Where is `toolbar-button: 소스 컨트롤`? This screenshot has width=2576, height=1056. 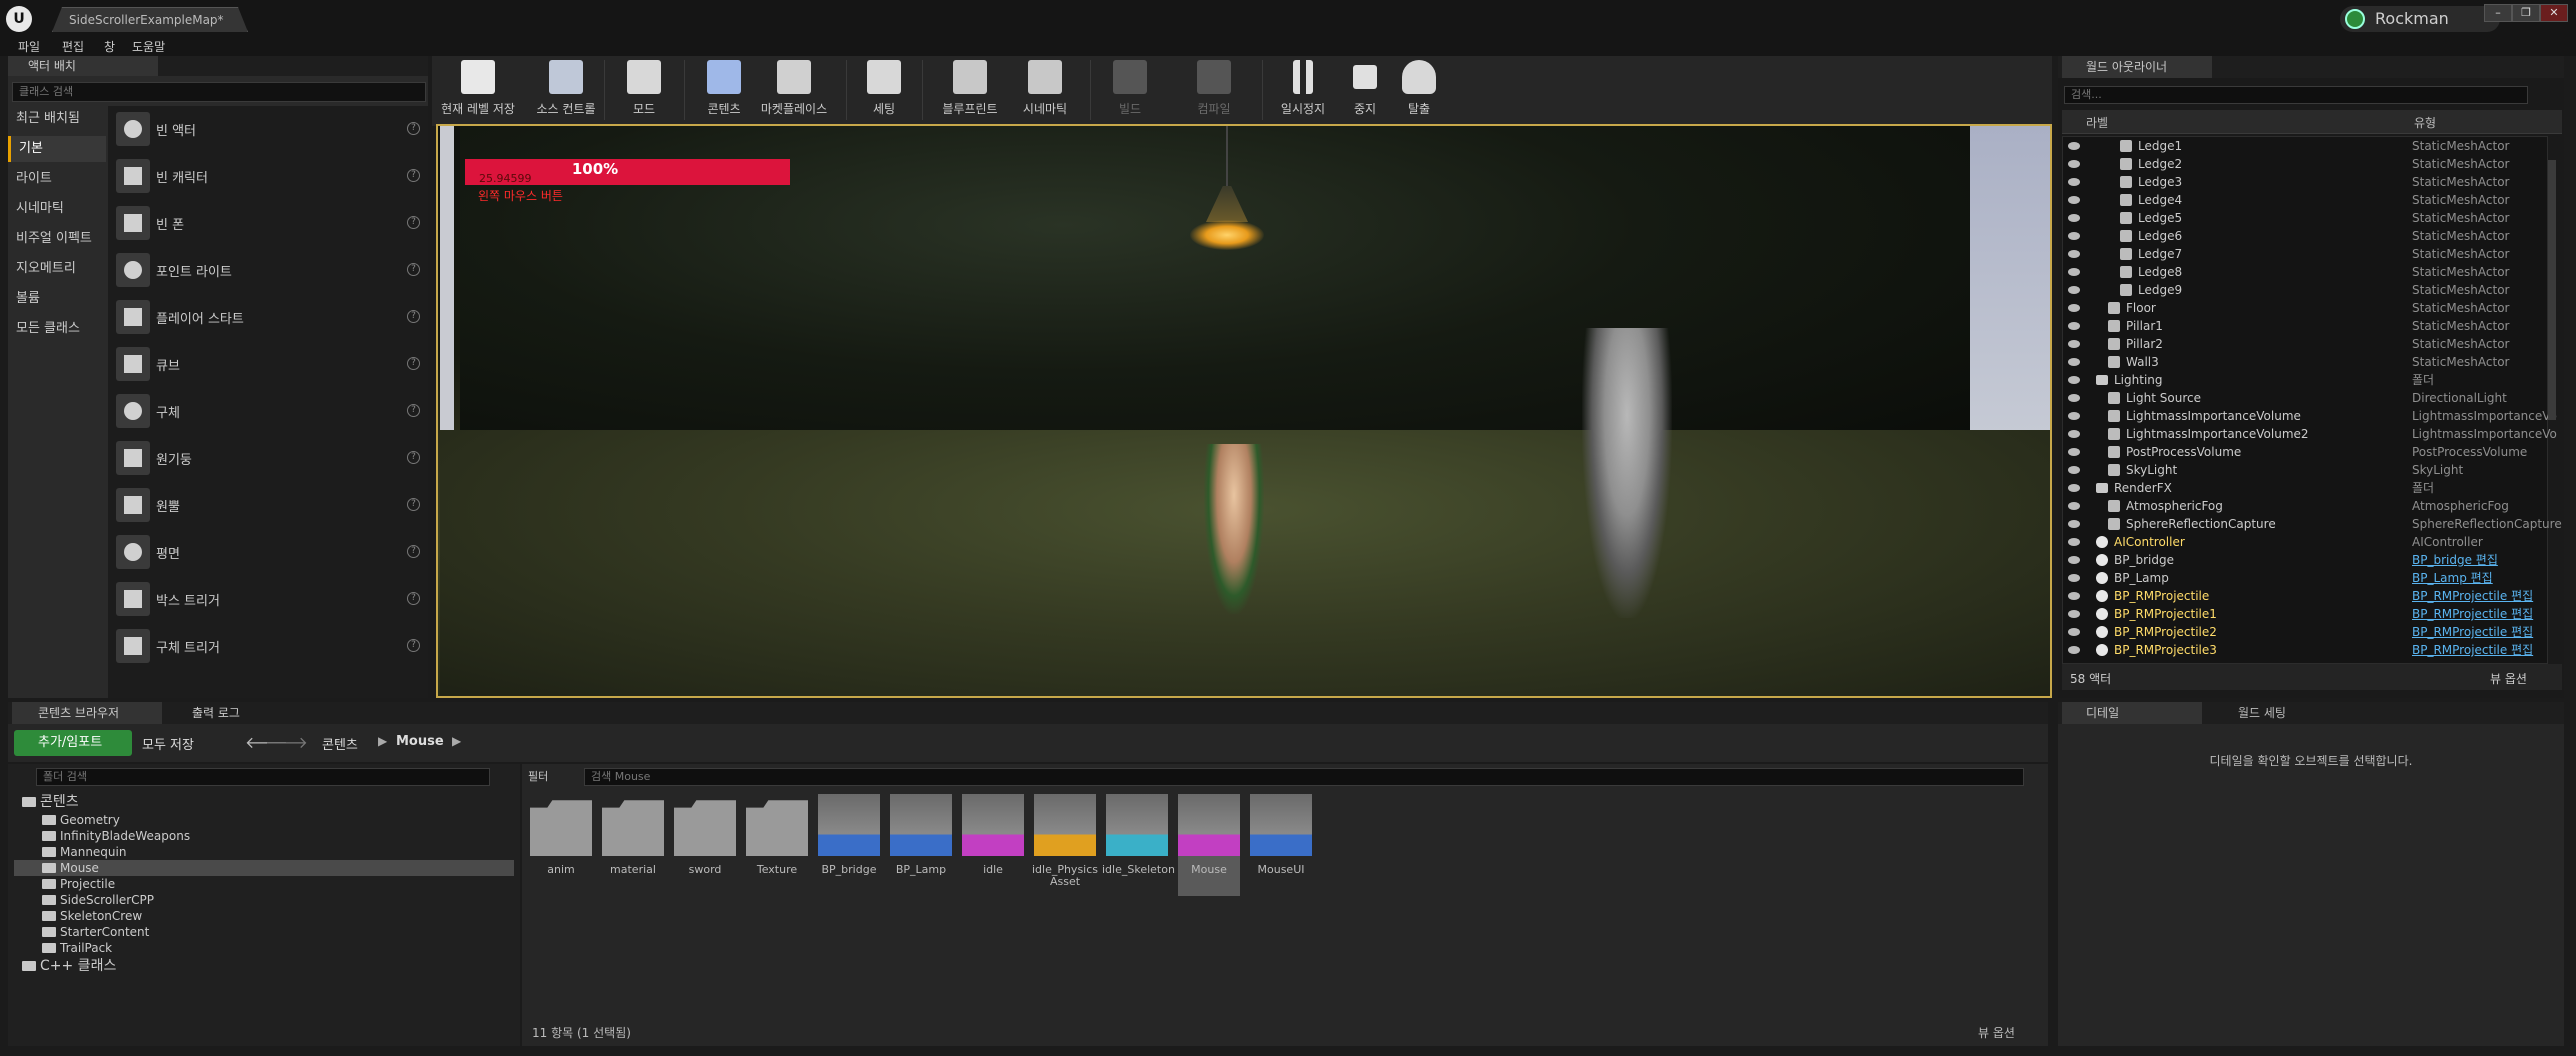 toolbar-button: 소스 컨트롤 is located at coordinates (566, 91).